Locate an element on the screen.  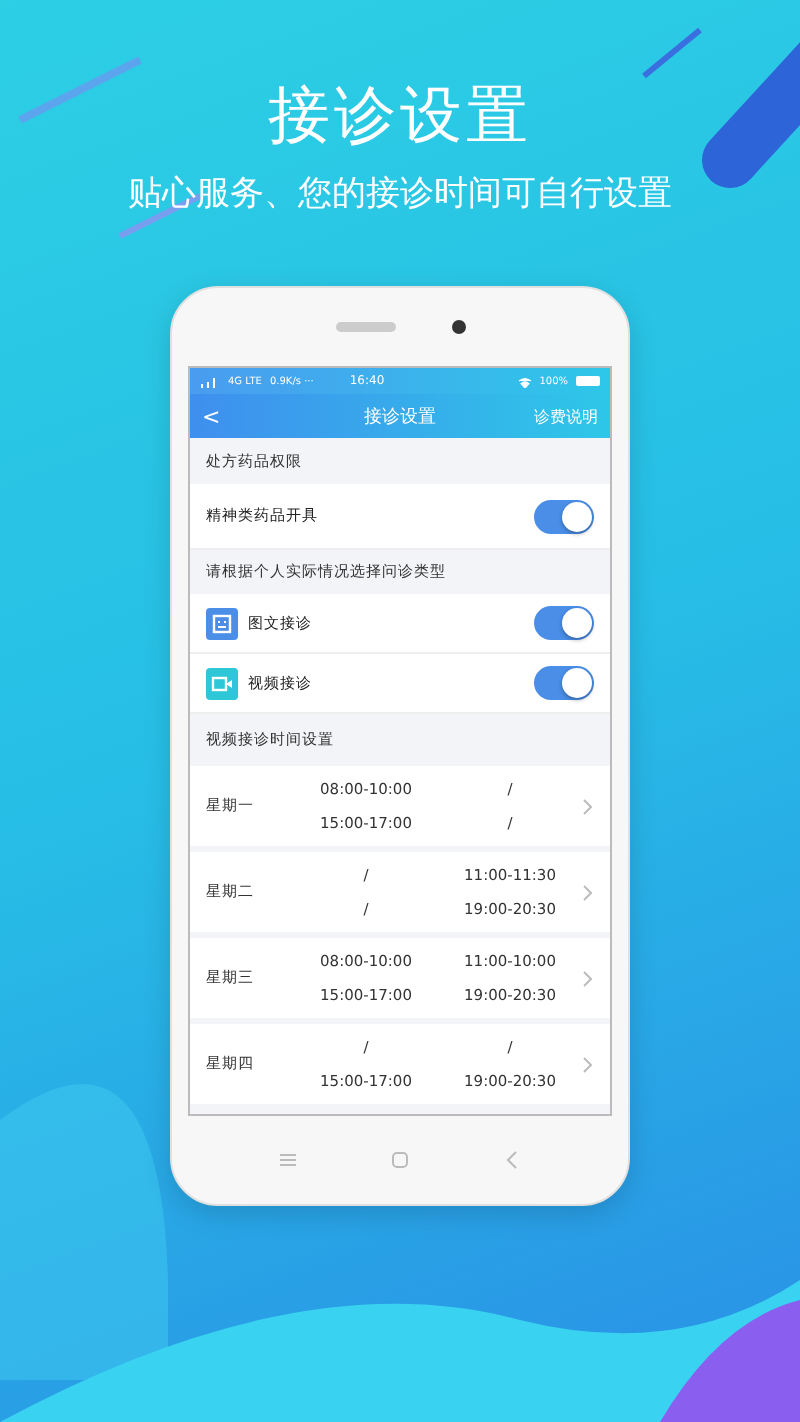
chat-icon is located at coordinates (222, 623).